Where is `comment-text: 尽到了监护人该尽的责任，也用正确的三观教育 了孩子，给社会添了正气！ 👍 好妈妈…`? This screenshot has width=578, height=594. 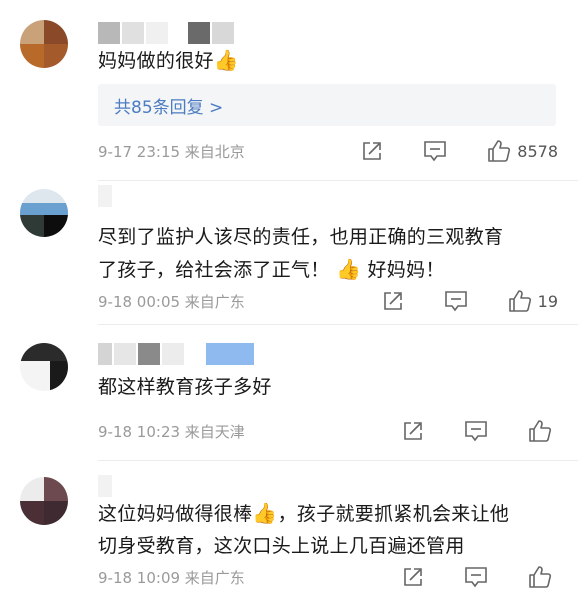 comment-text: 尽到了监护人该尽的责任，也用正确的三观教育 了孩子，给社会添了正气！ 👍 好妈妈… is located at coordinates (328, 253).